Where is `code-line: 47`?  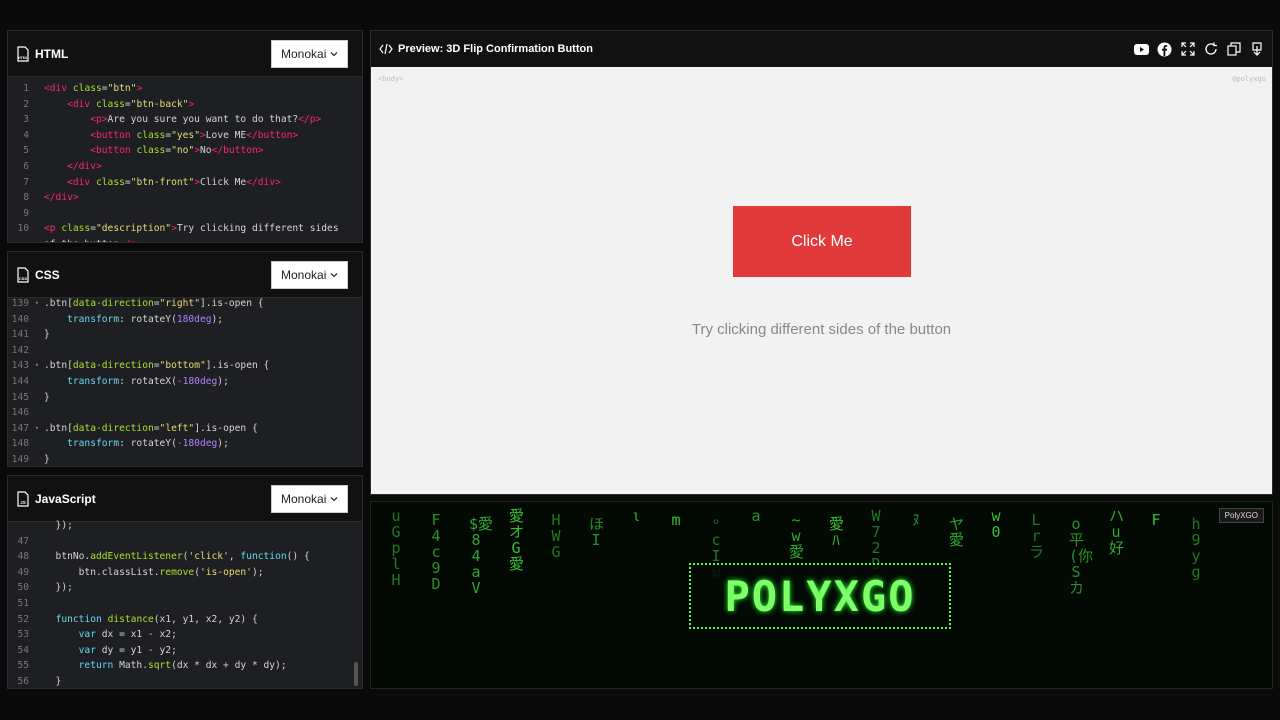
code-line: 47 is located at coordinates (185, 542).